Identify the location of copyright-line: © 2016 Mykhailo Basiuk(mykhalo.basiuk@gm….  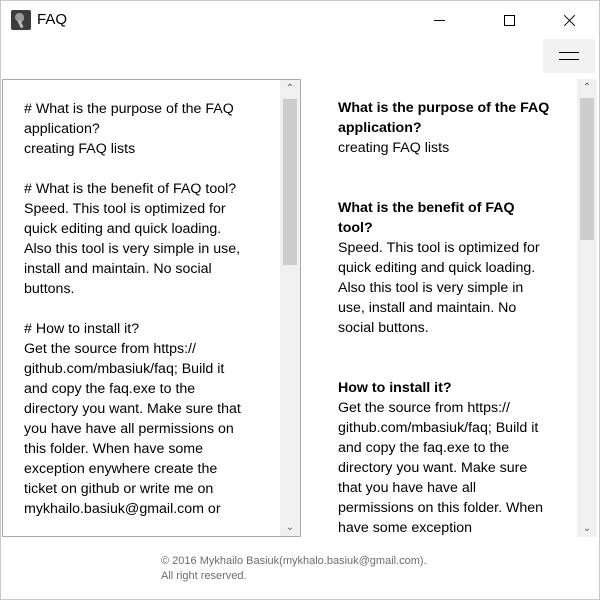
(294, 561).